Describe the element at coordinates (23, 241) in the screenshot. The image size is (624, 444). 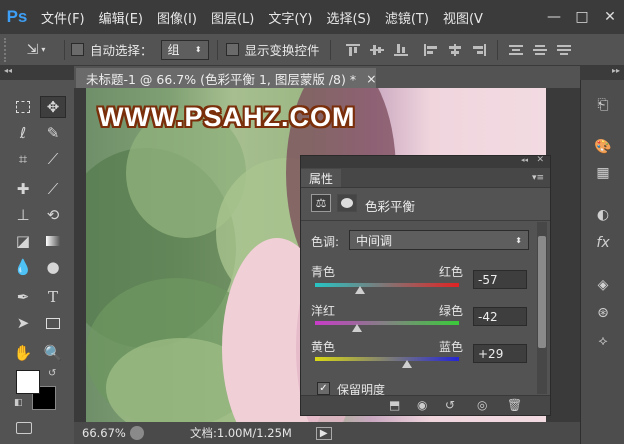
I see `eraser-tool-icon: ◪` at that location.